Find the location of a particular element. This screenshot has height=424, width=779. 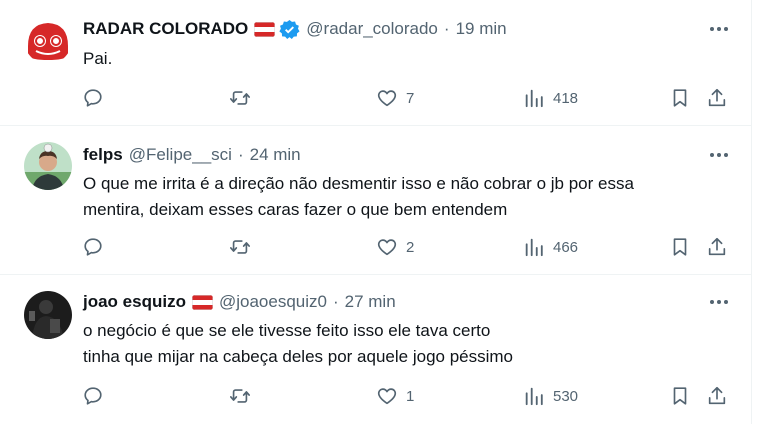

author-handle: @Felipe__sci is located at coordinates (180, 155).